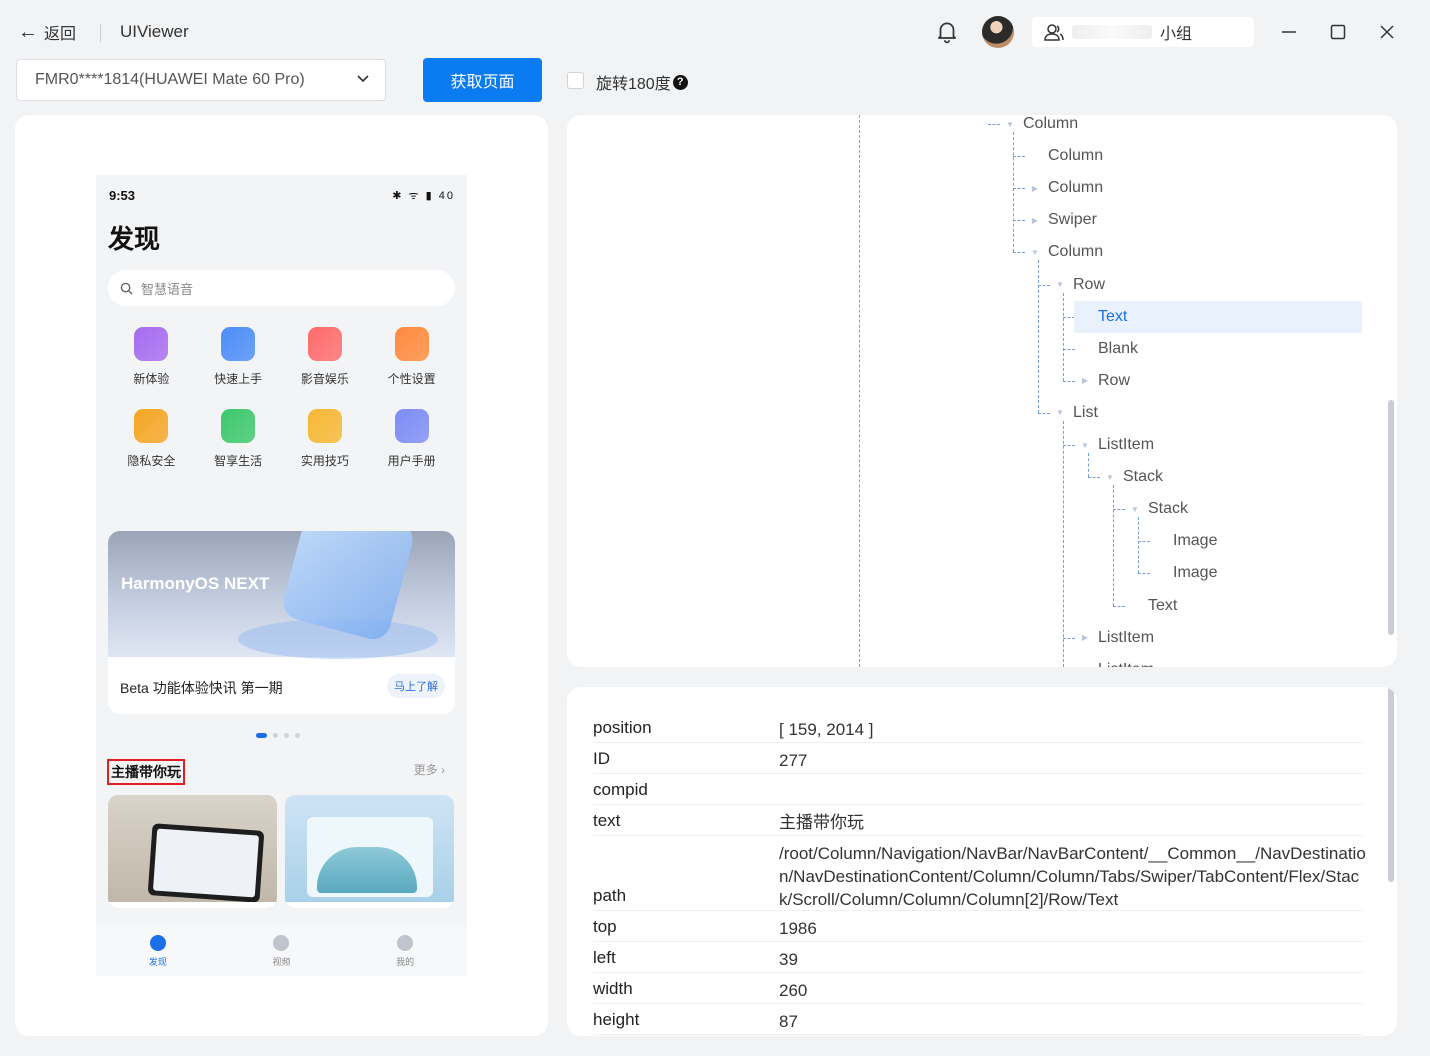 This screenshot has width=1430, height=1056. Describe the element at coordinates (859, 391) in the screenshot. I see `panel-splitter` at that location.